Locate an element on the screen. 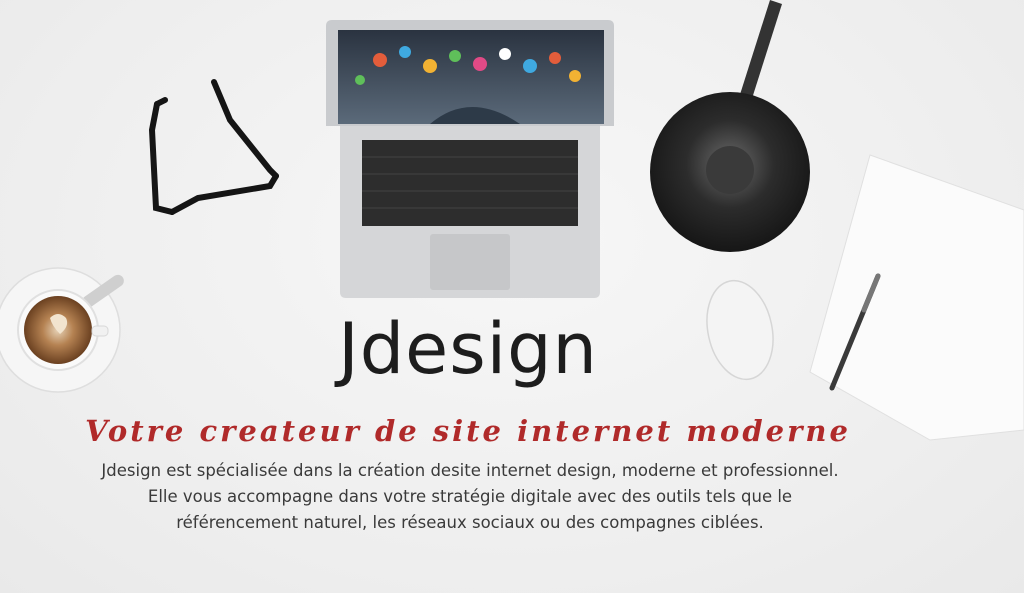  laptop-image is located at coordinates (470, 159).